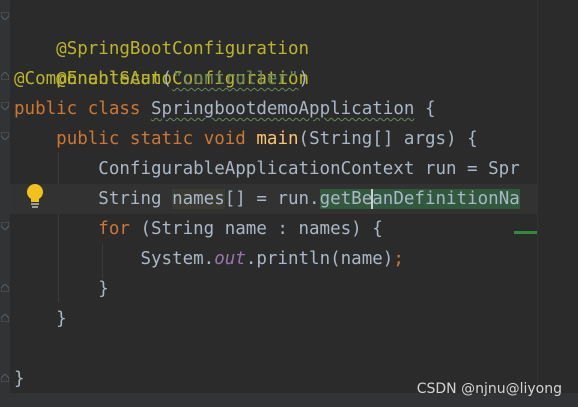  What do you see at coordinates (283, 109) in the screenshot?
I see `class-name-token: SpringbootdemoApplication` at bounding box center [283, 109].